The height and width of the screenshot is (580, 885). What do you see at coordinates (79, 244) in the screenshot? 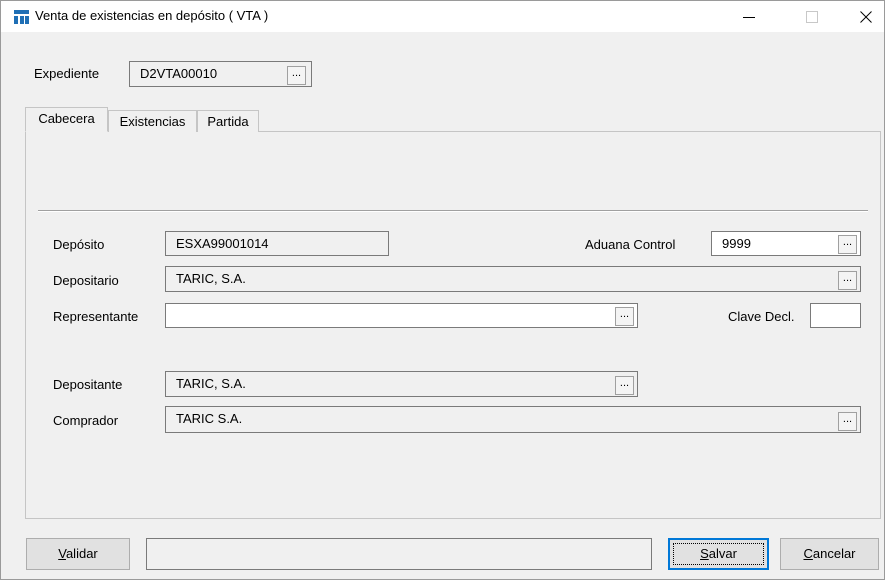
I see `deposito-label: Depósito` at bounding box center [79, 244].